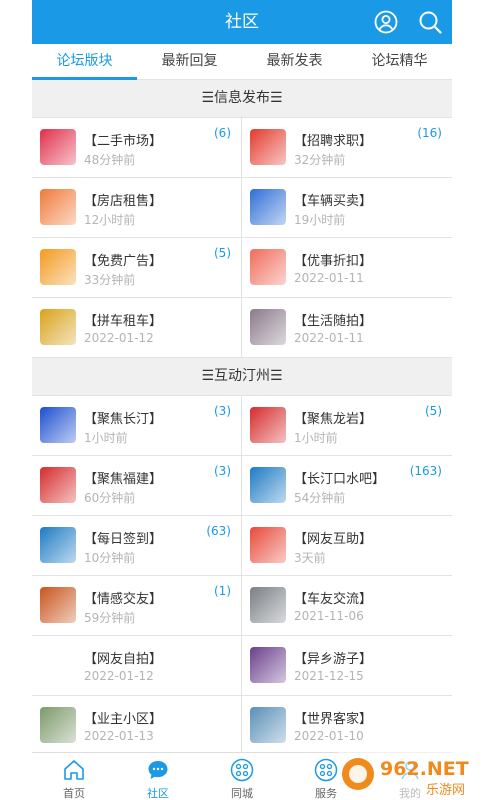 Image resolution: width=484 pixels, height=800 pixels. I want to click on car-icon, so click(268, 605).